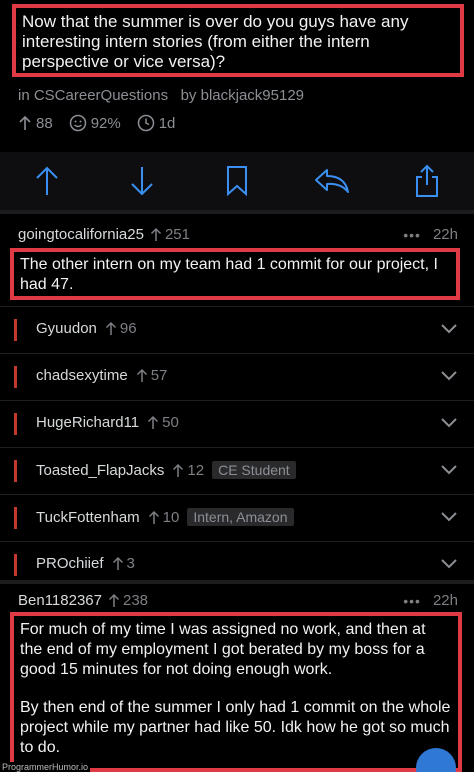 This screenshot has height=772, width=474. Describe the element at coordinates (100, 470) in the screenshot. I see `reply-author: Toasted_FlapJacks` at that location.